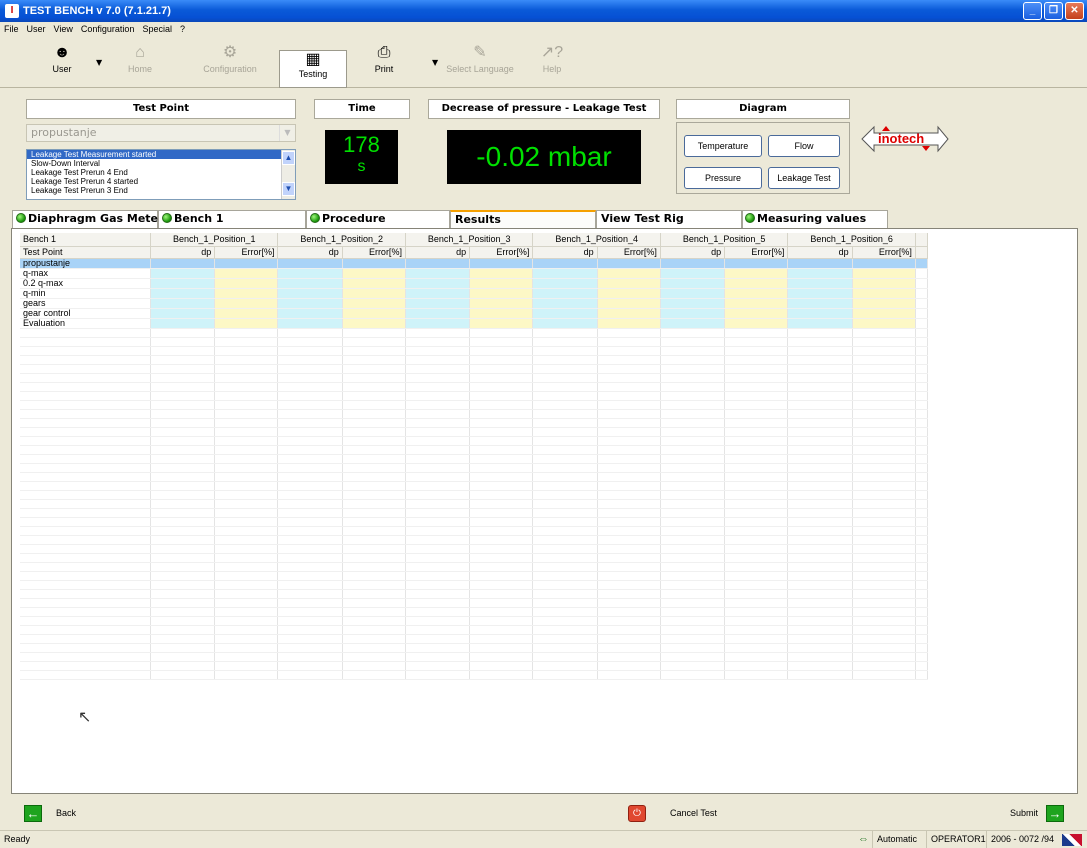  Describe the element at coordinates (85, 273) in the screenshot. I see `test-point-cell: q-max` at that location.